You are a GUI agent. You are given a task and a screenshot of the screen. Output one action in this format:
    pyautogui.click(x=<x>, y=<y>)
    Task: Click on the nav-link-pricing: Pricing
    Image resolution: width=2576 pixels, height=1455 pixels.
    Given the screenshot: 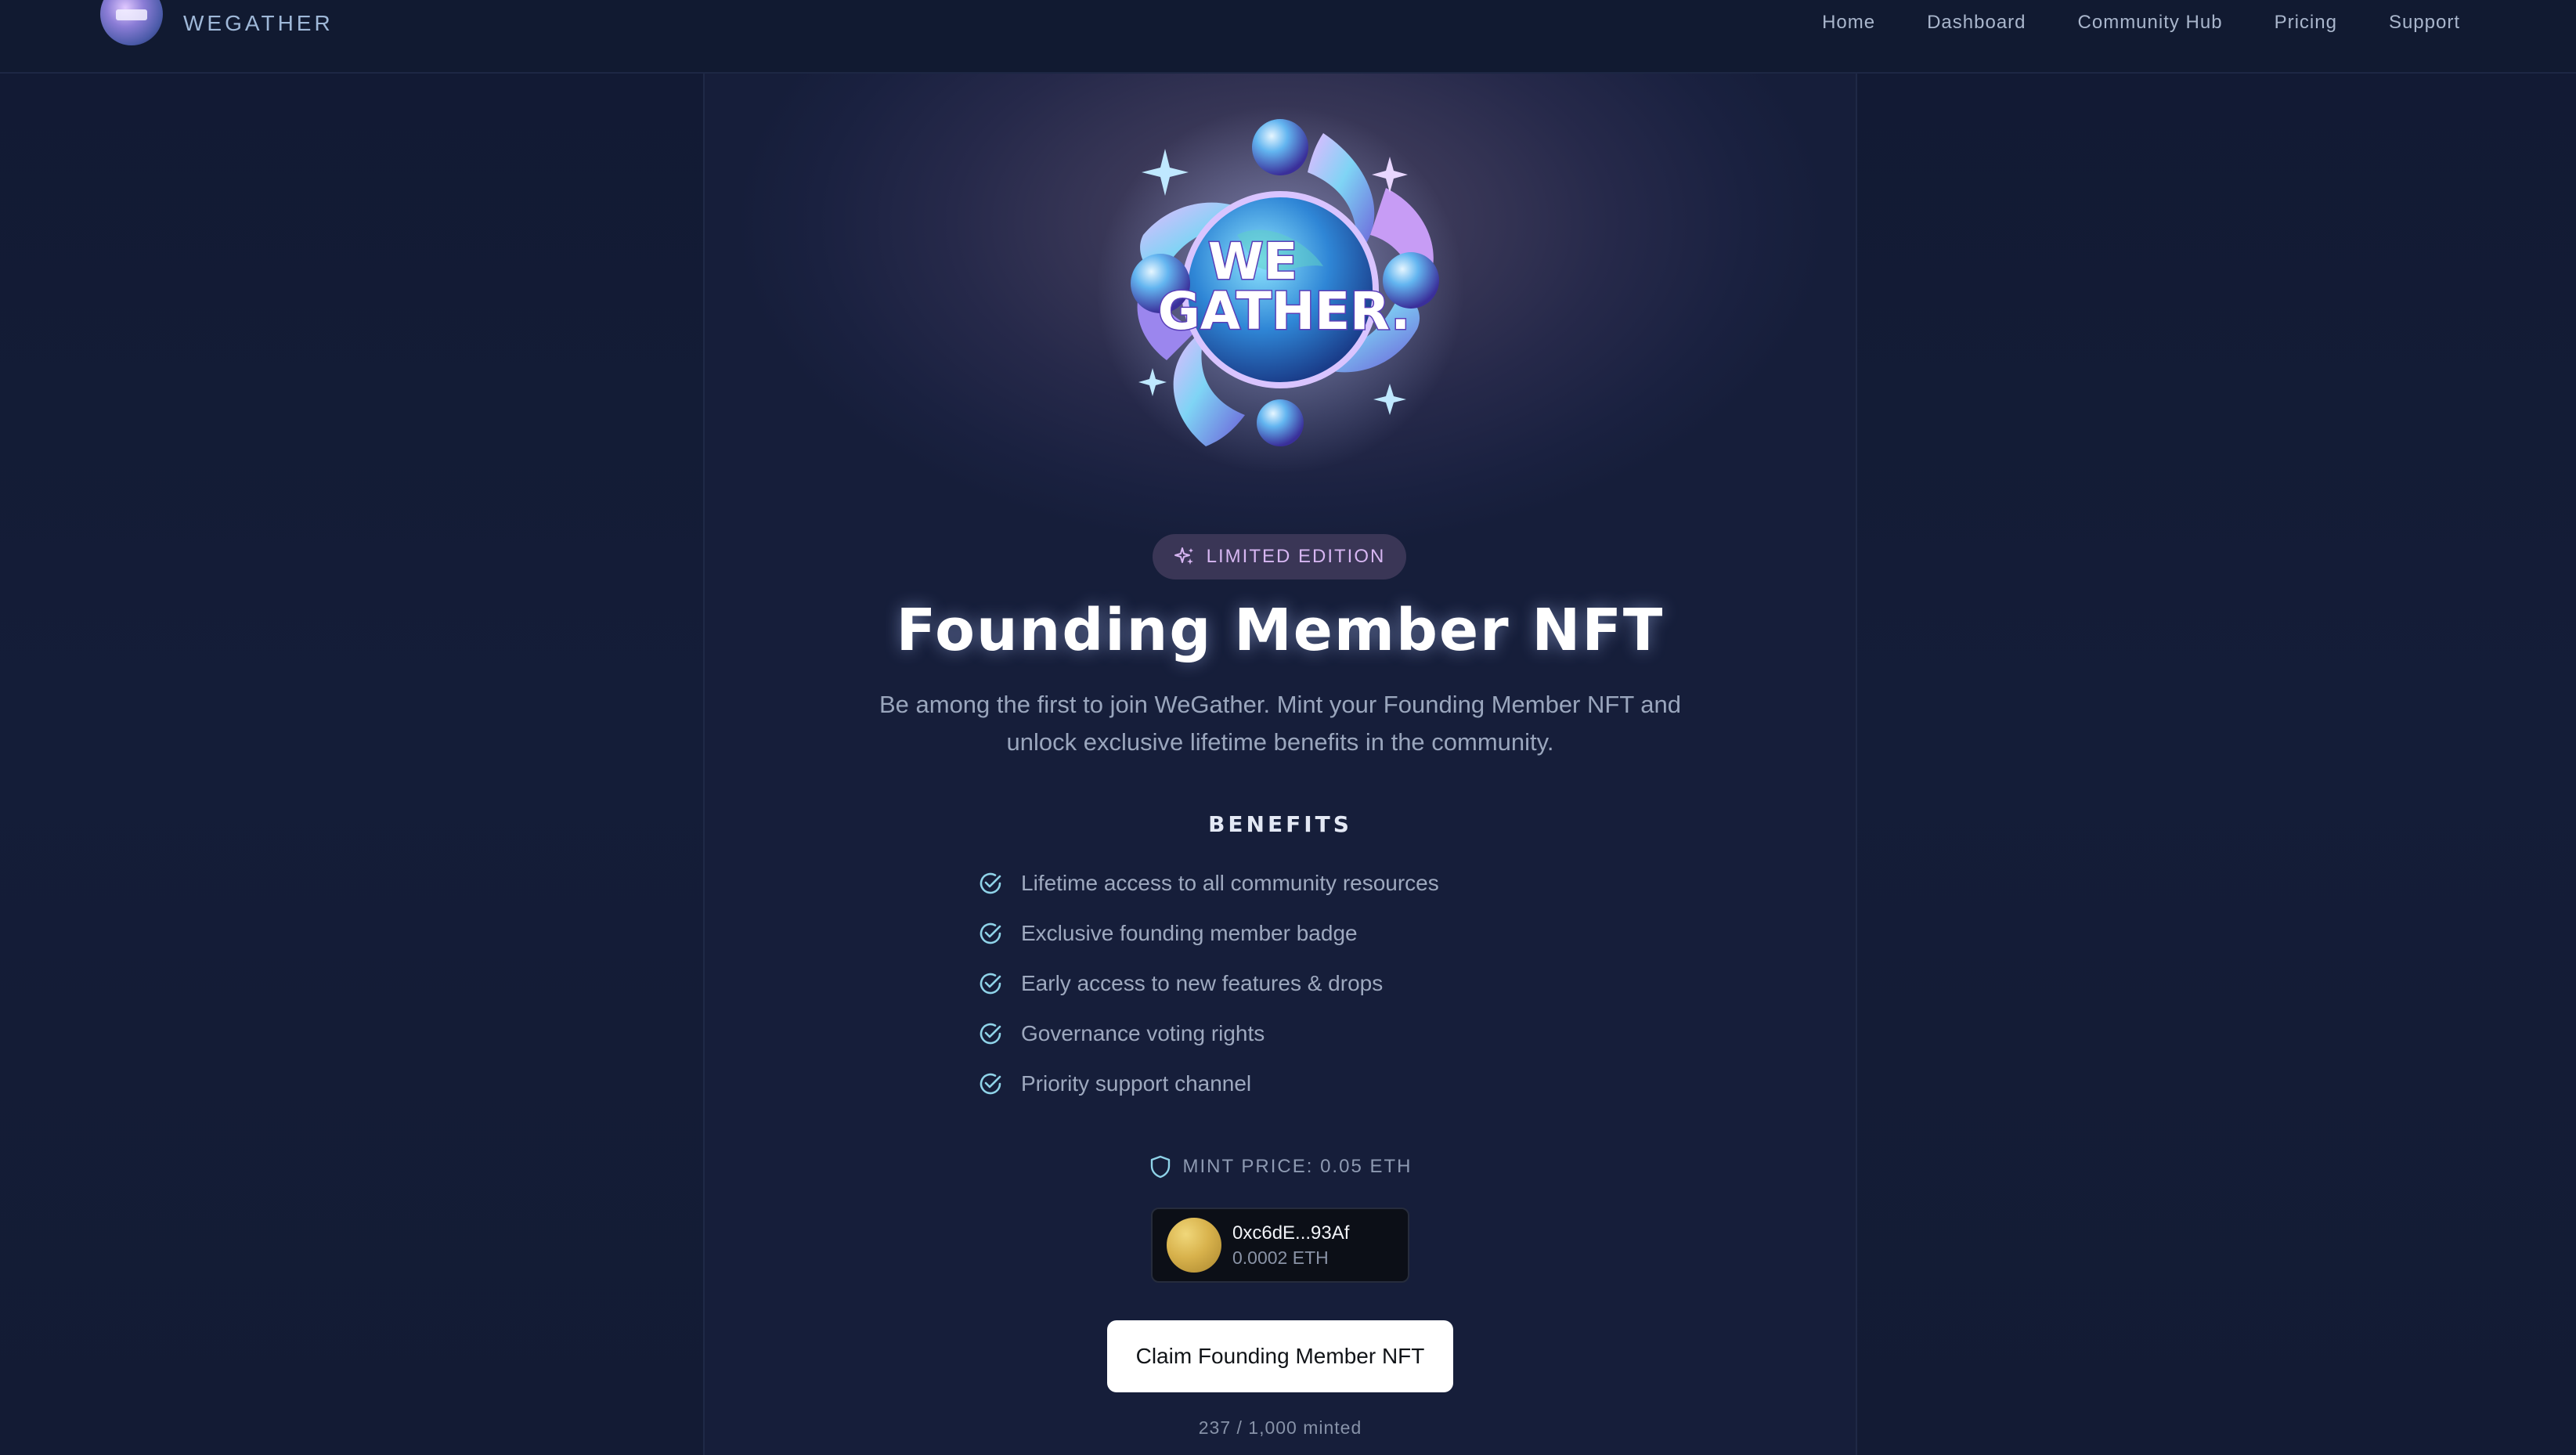 What is the action you would take?
    pyautogui.click(x=2306, y=23)
    